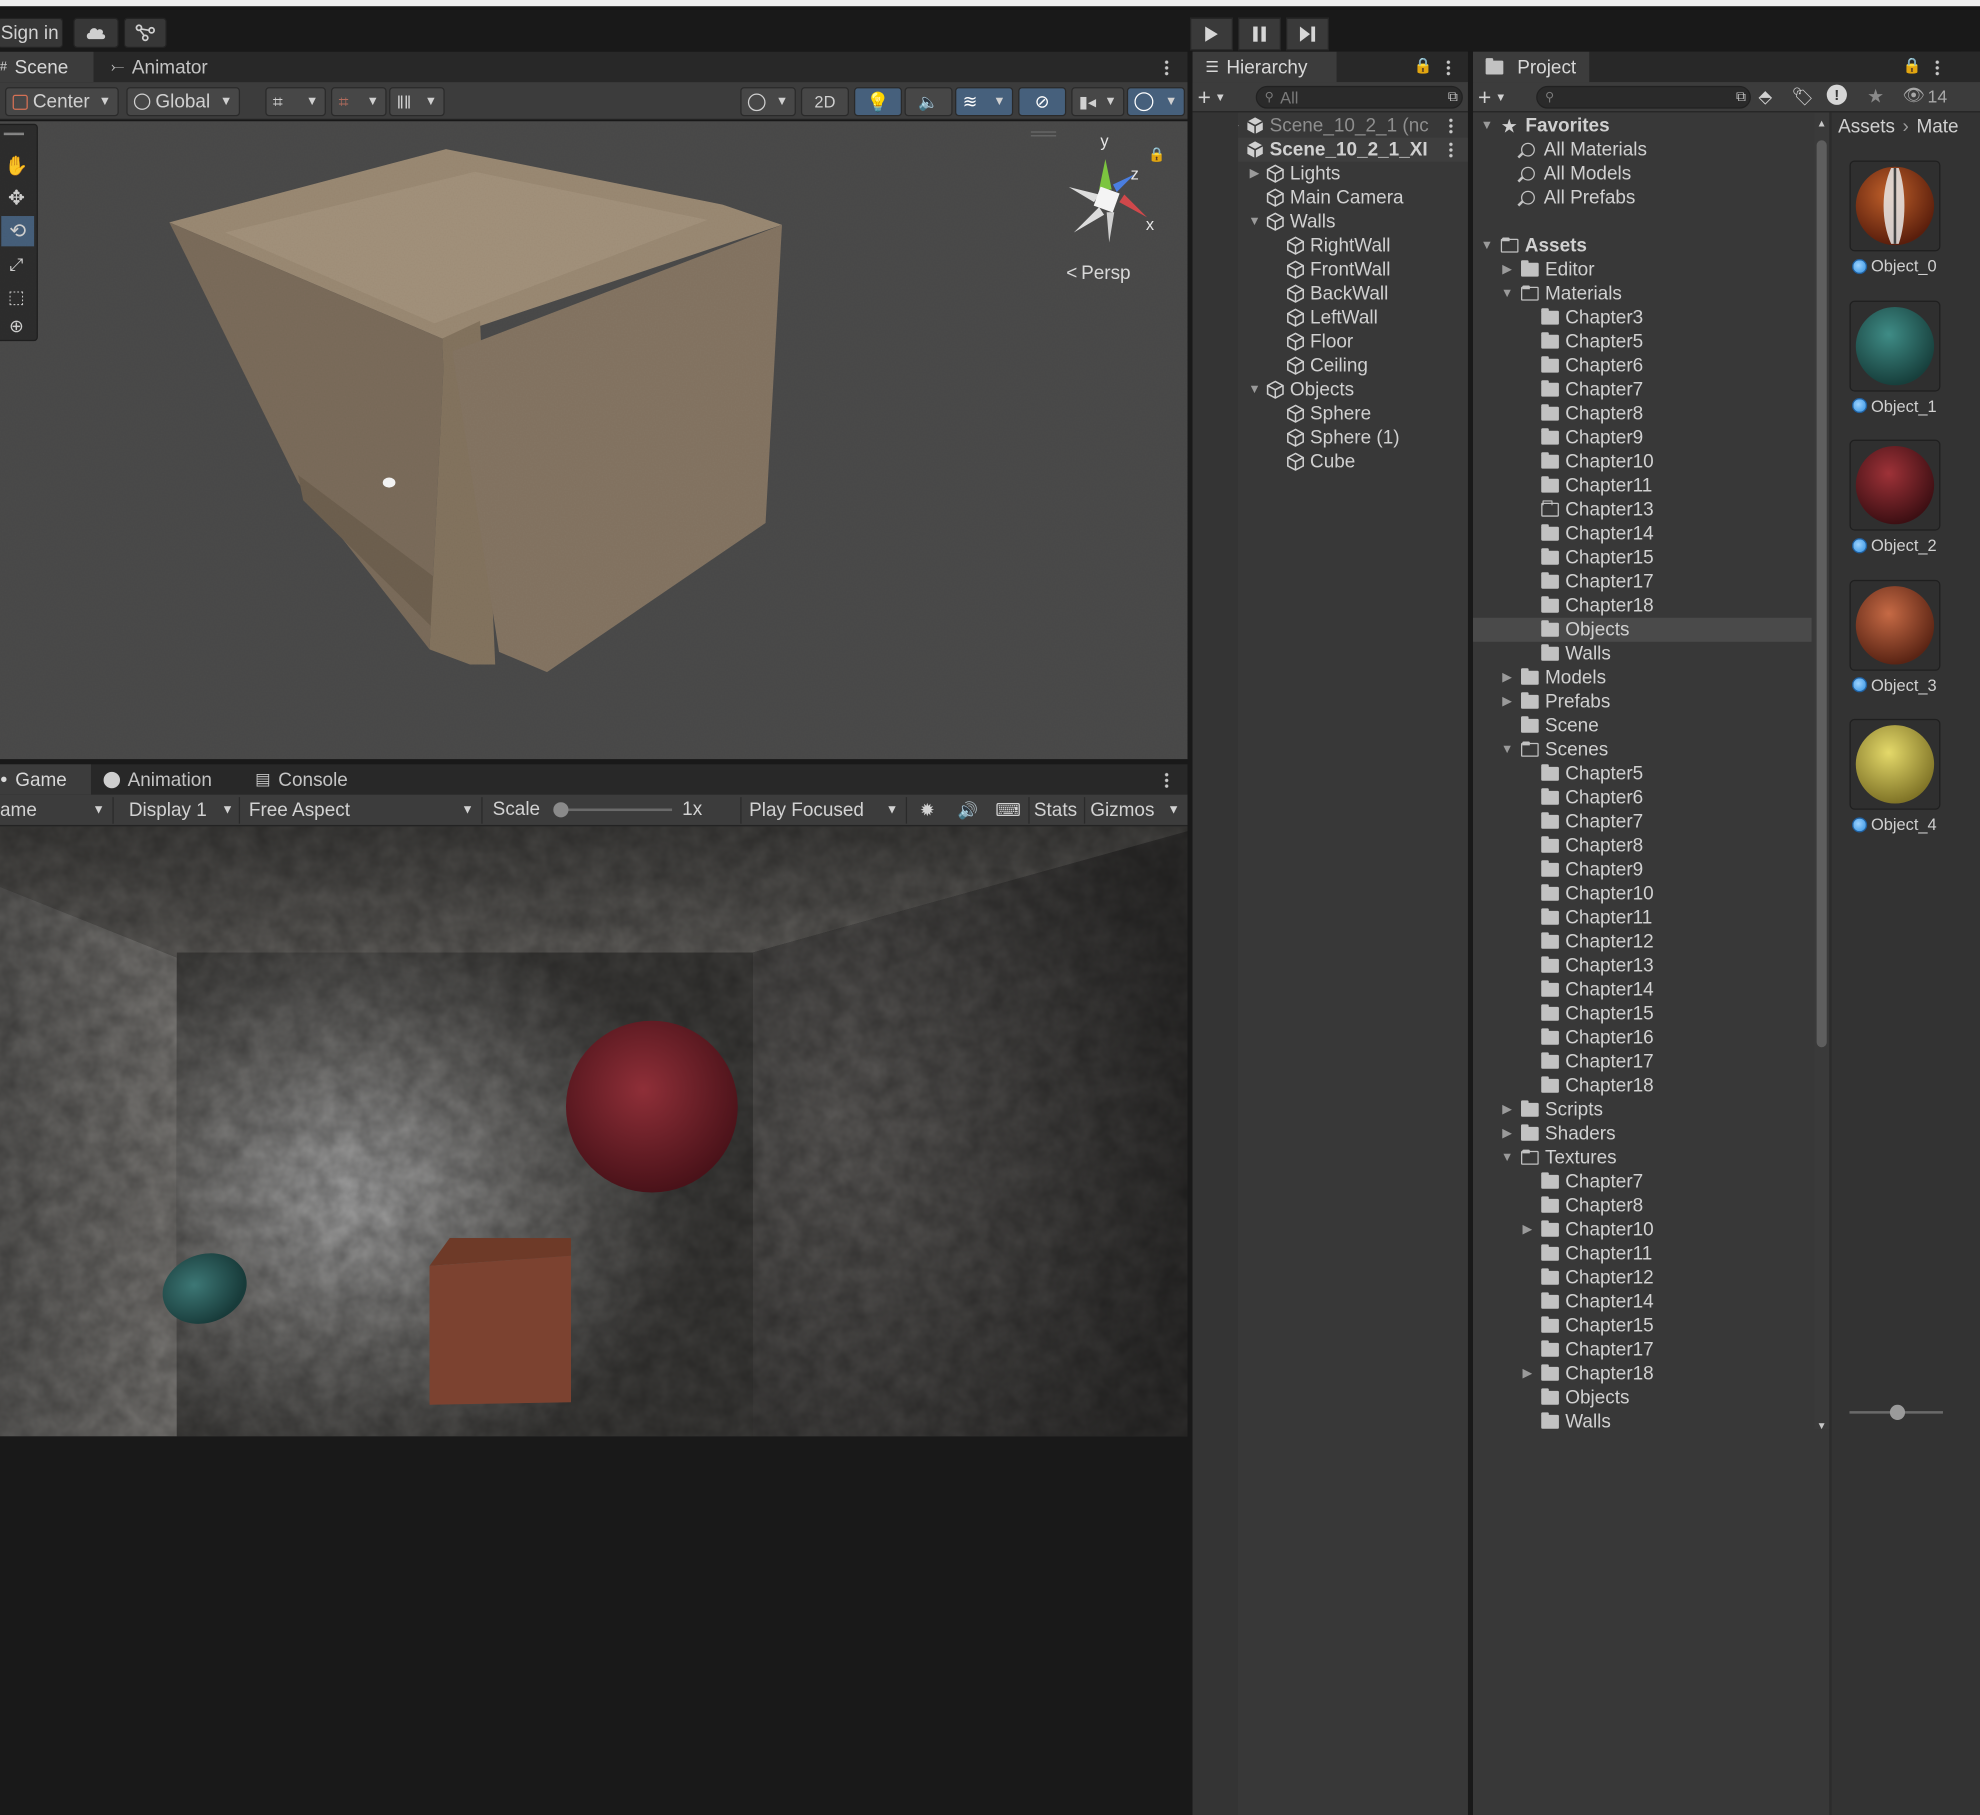  Describe the element at coordinates (1042, 102) in the screenshot. I see `visibility-toggle: ⊘` at that location.